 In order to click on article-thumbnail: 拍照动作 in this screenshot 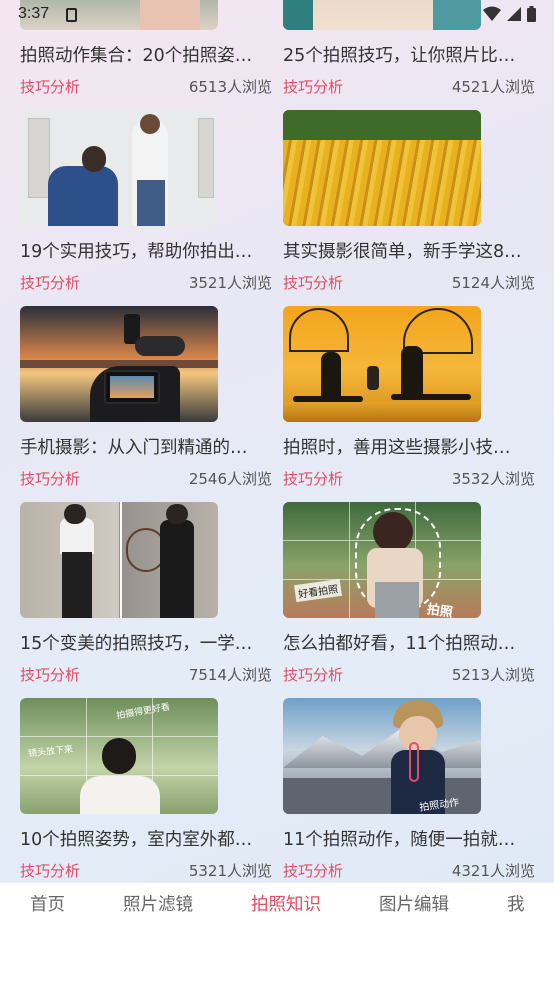, I will do `click(382, 756)`.